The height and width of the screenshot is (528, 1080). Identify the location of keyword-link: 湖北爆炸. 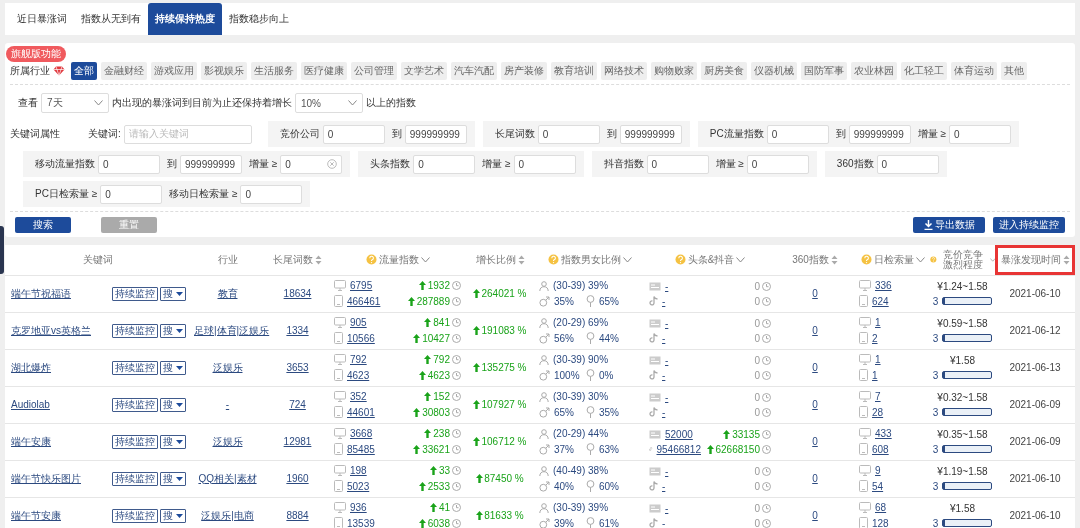
(31, 367).